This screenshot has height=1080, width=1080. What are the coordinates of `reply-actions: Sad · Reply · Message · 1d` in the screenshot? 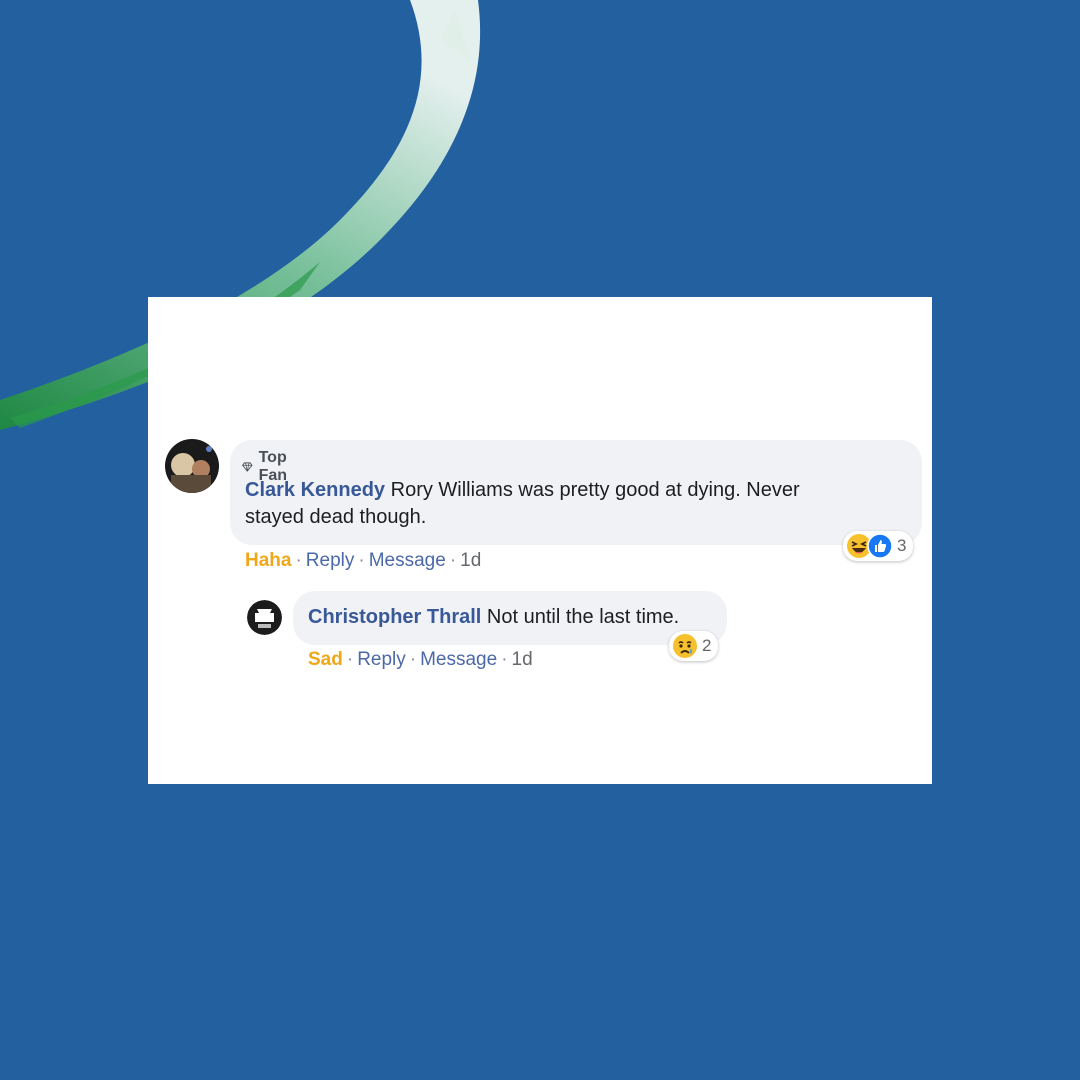 It's located at (420, 659).